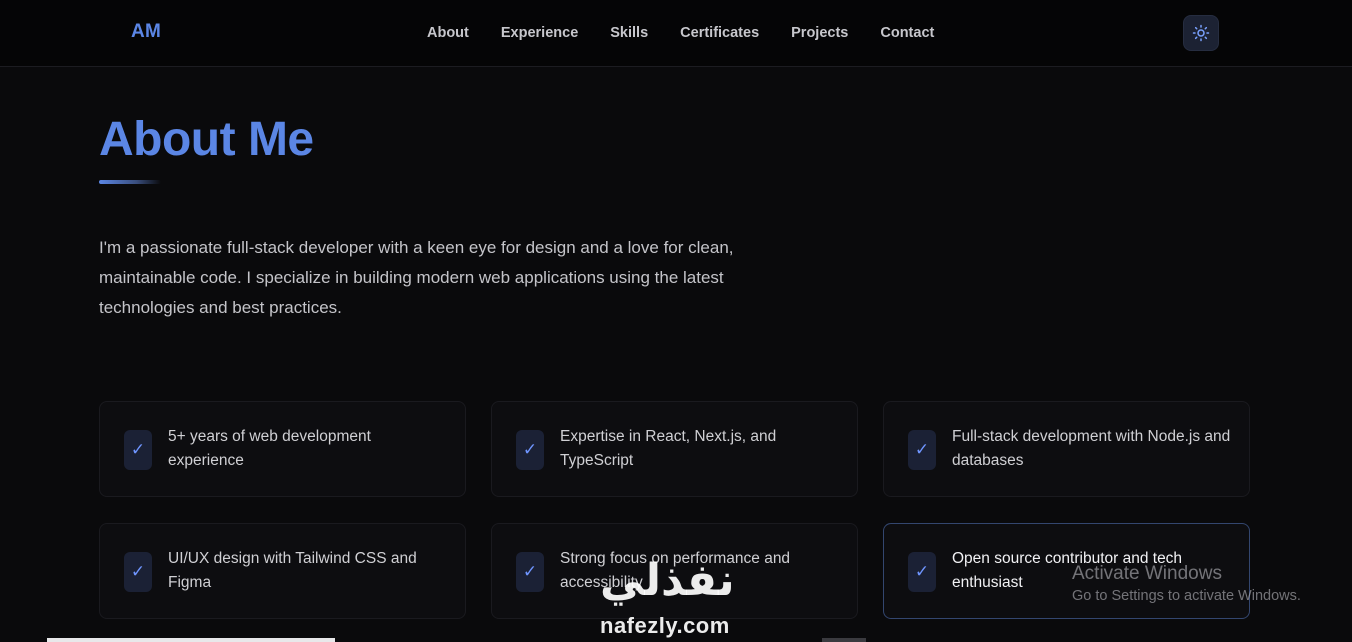 This screenshot has width=1352, height=642. Describe the element at coordinates (206, 139) in the screenshot. I see `about-heading: About Me` at that location.